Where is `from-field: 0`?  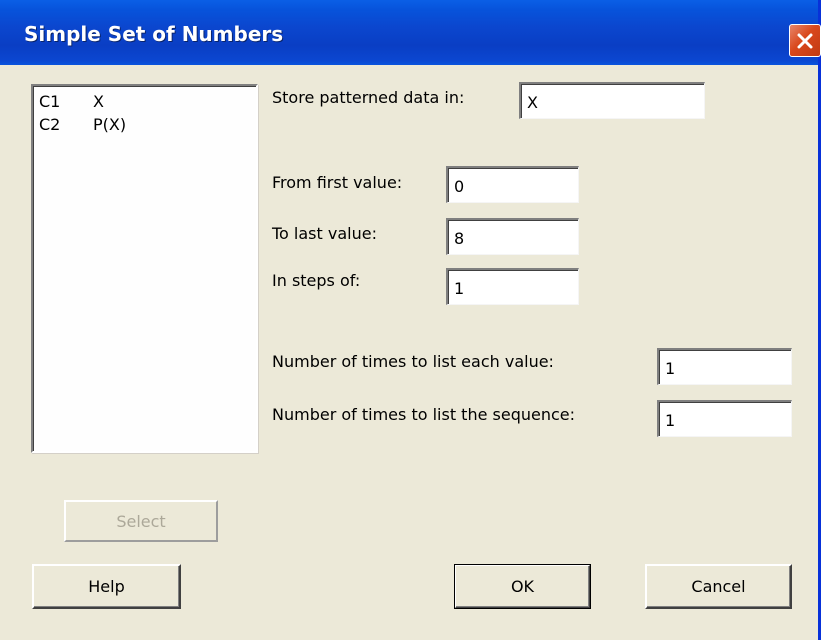 from-field: 0 is located at coordinates (512, 184).